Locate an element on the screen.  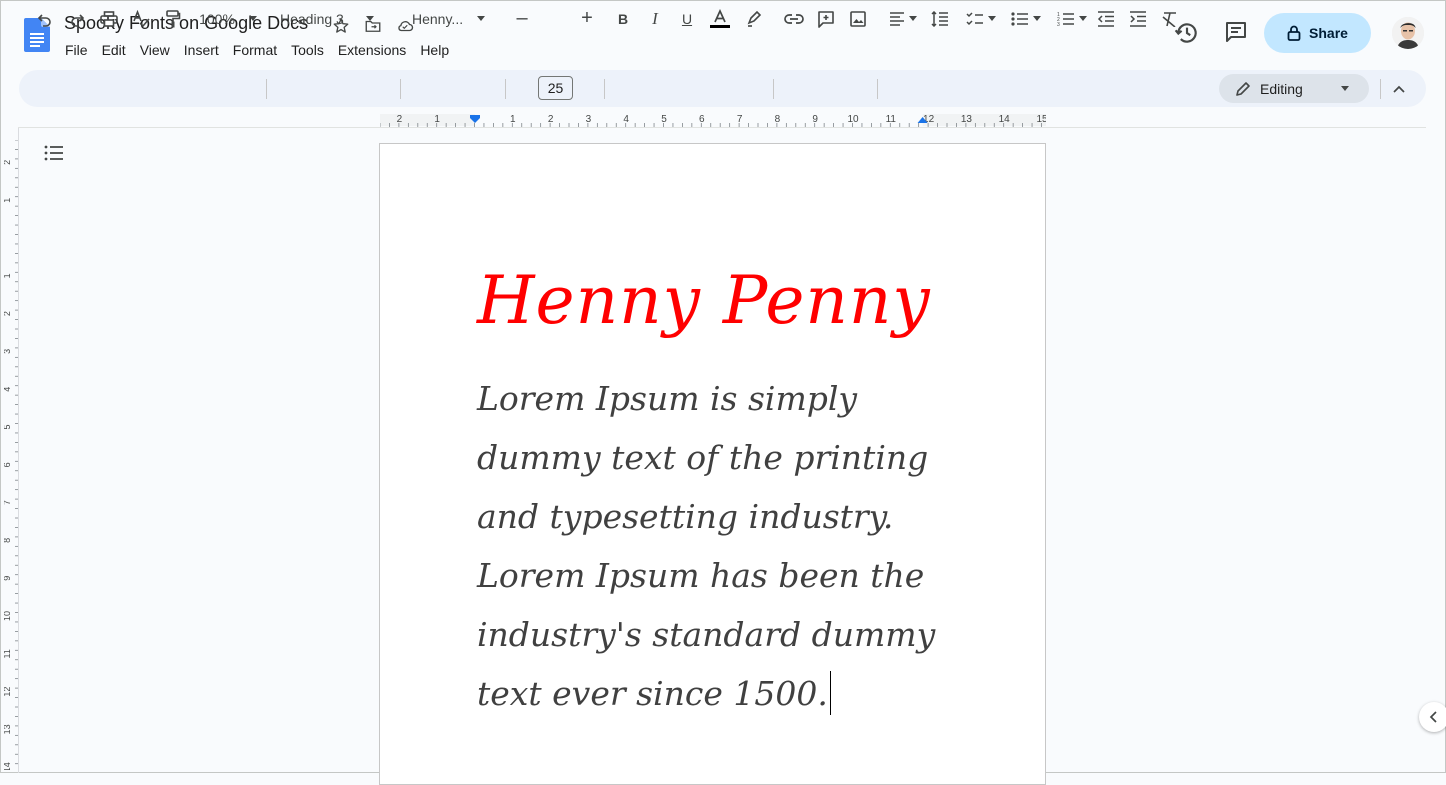
ruler-right-margin is located at coordinates (984, 120).